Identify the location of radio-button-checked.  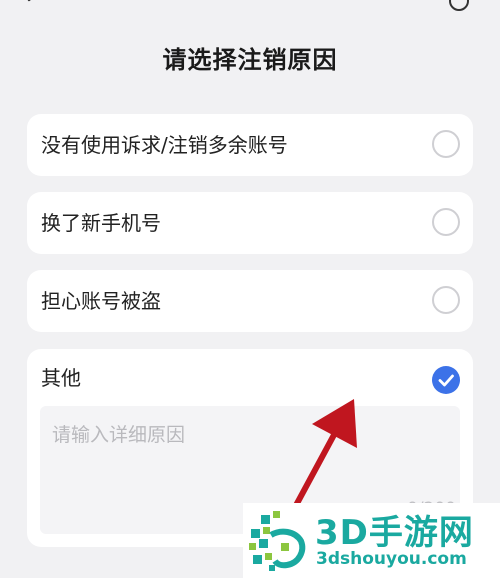
(446, 380).